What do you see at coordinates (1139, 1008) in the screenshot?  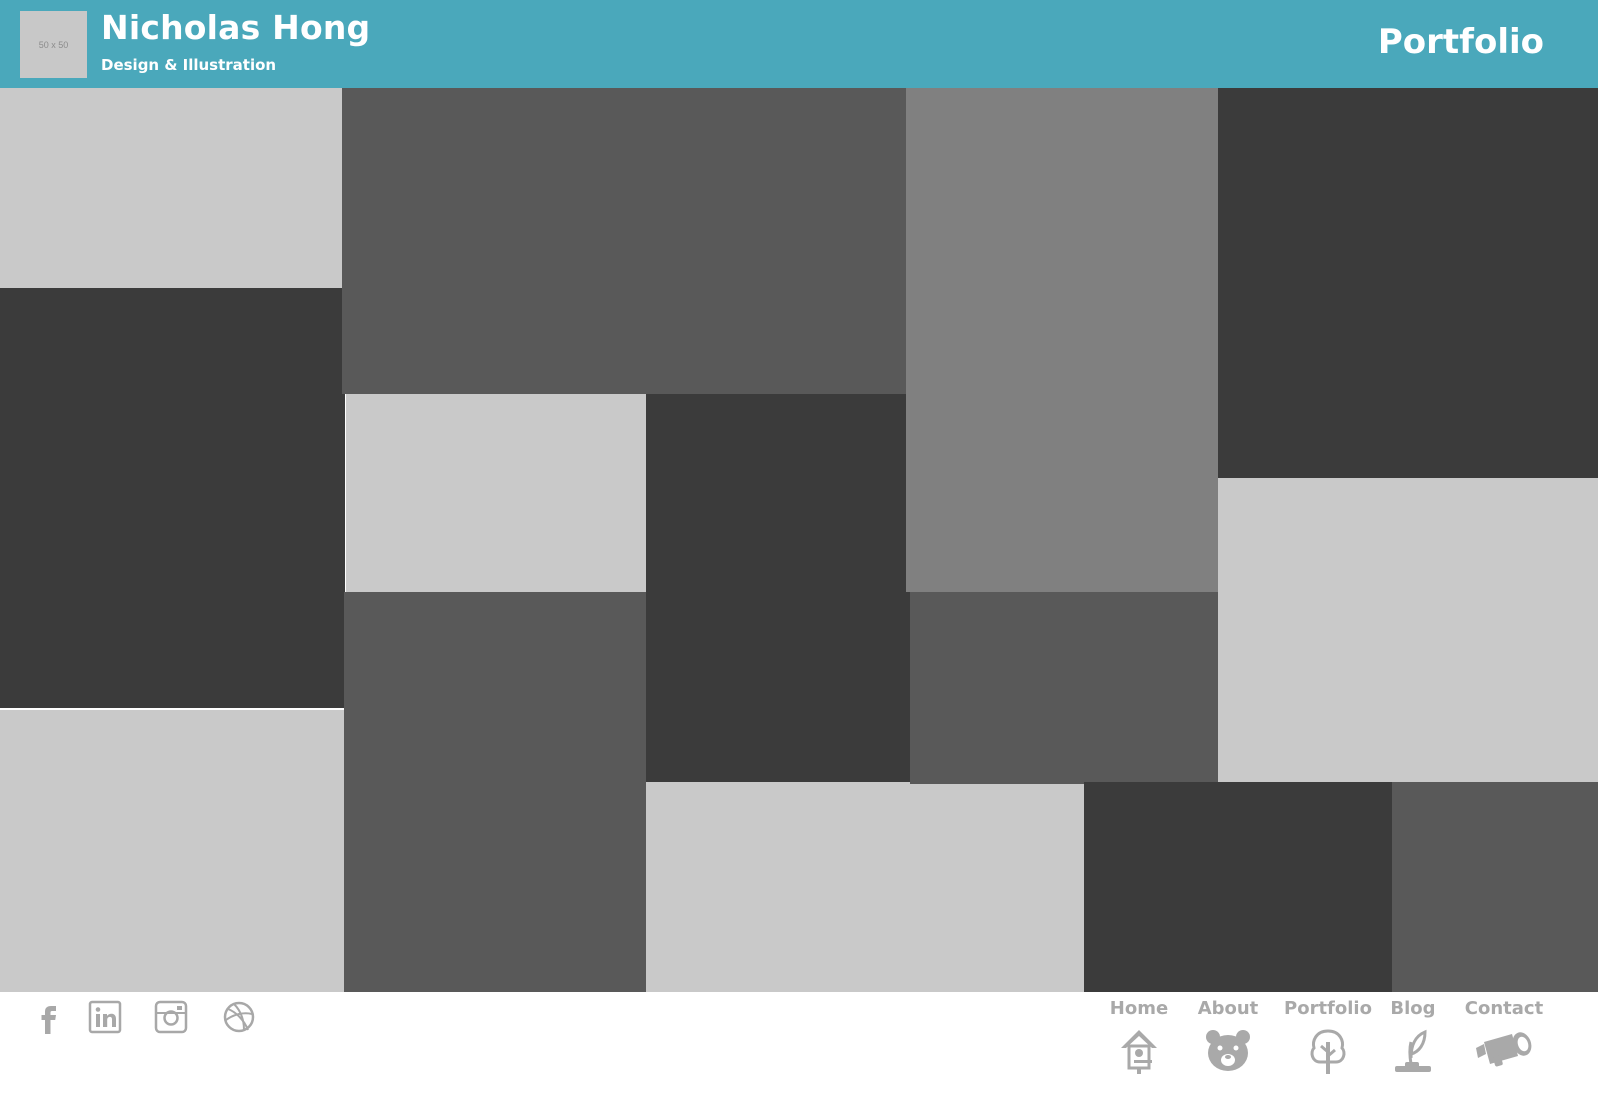 I see `nav-label: Home` at bounding box center [1139, 1008].